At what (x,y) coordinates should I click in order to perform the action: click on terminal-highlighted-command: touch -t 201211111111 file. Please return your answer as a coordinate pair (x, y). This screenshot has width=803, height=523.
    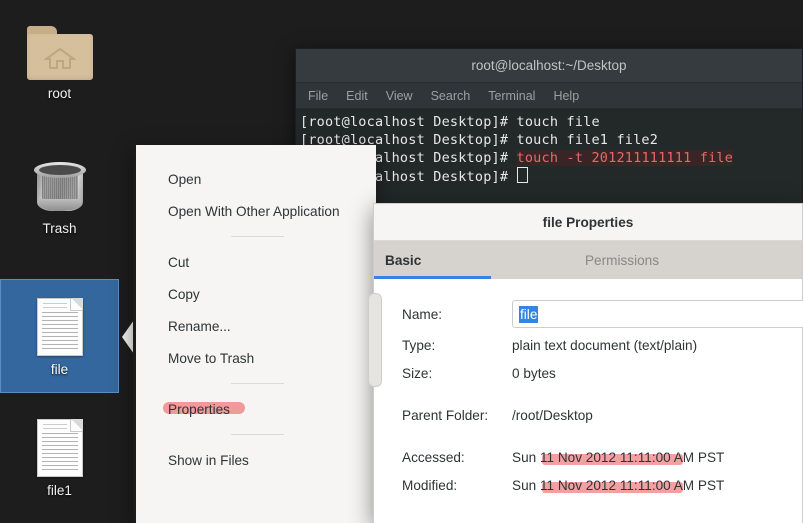
    Looking at the image, I should click on (625, 158).